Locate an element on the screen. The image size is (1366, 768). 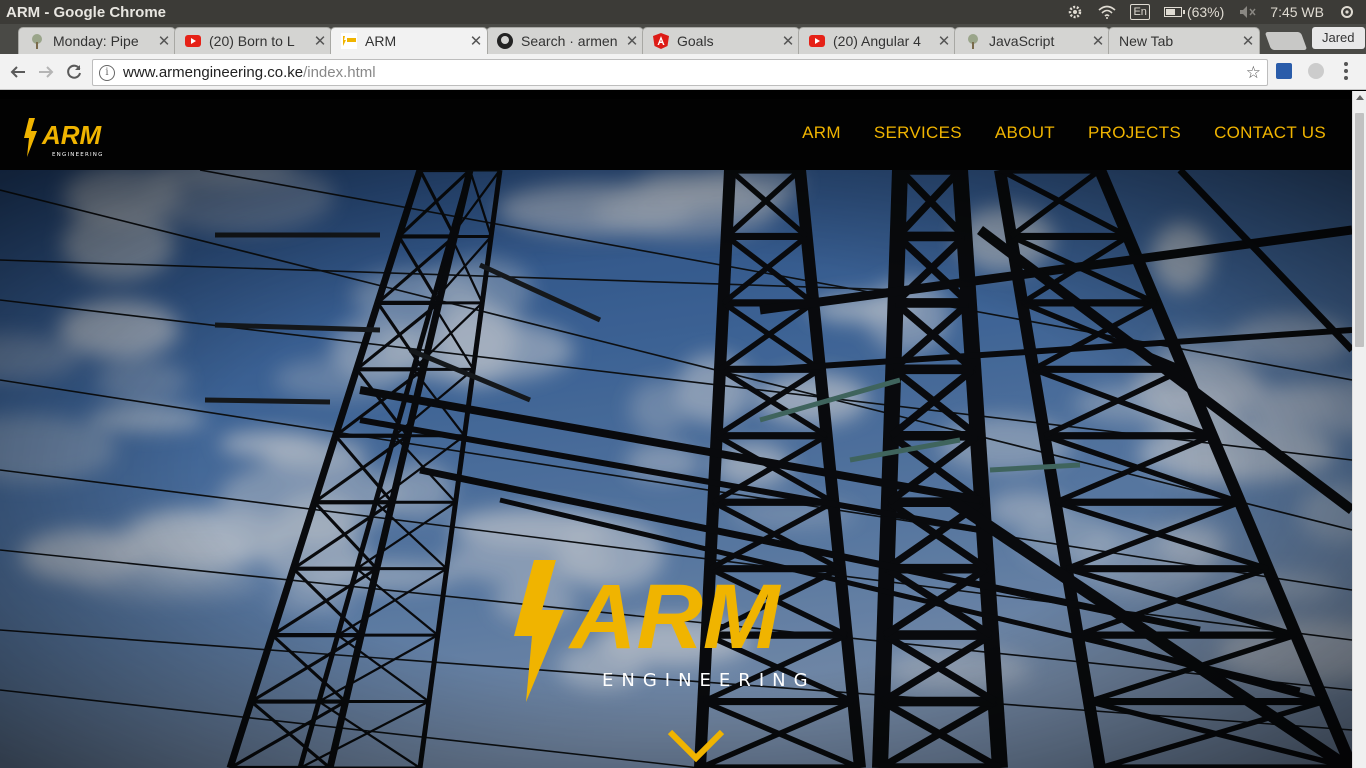
browser-toolbar: i www.armengineering.co.ke/index.html ☆ is located at coordinates (683, 72).